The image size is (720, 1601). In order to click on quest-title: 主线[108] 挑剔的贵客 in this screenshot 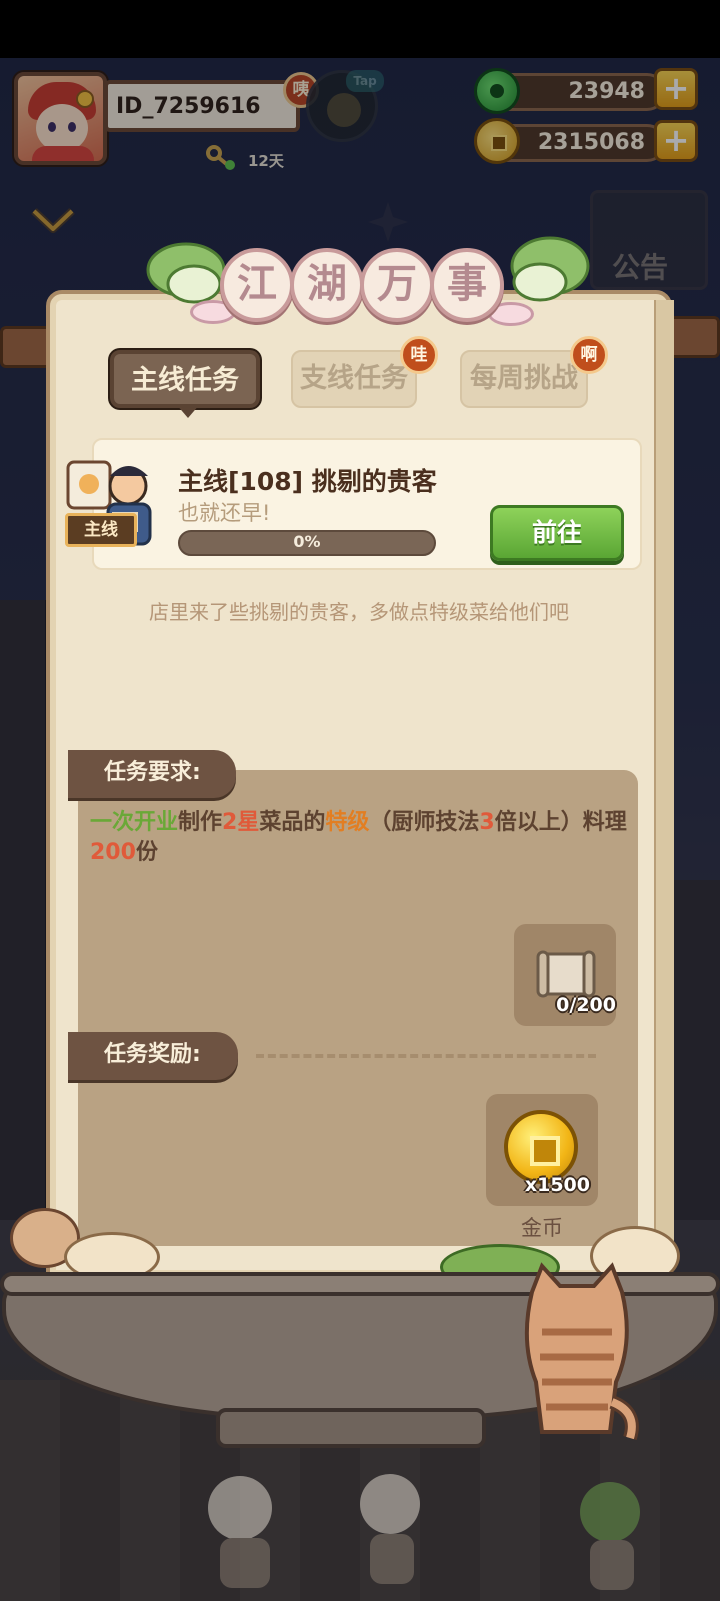, I will do `click(307, 481)`.